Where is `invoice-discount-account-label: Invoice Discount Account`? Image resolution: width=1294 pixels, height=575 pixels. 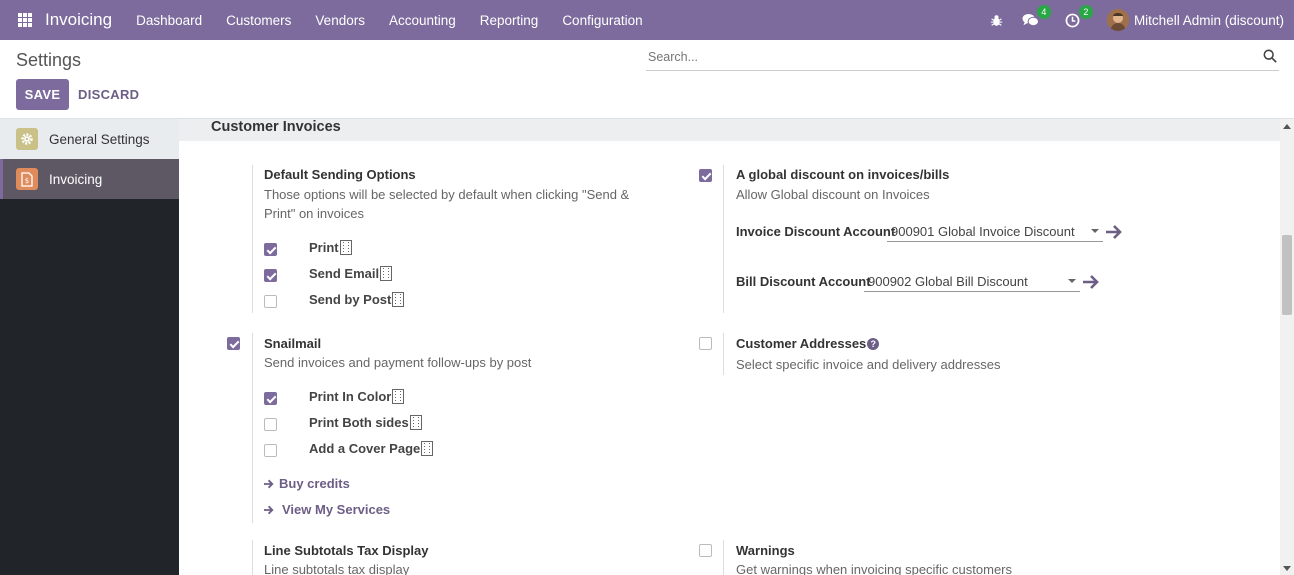 invoice-discount-account-label: Invoice Discount Account is located at coordinates (816, 231).